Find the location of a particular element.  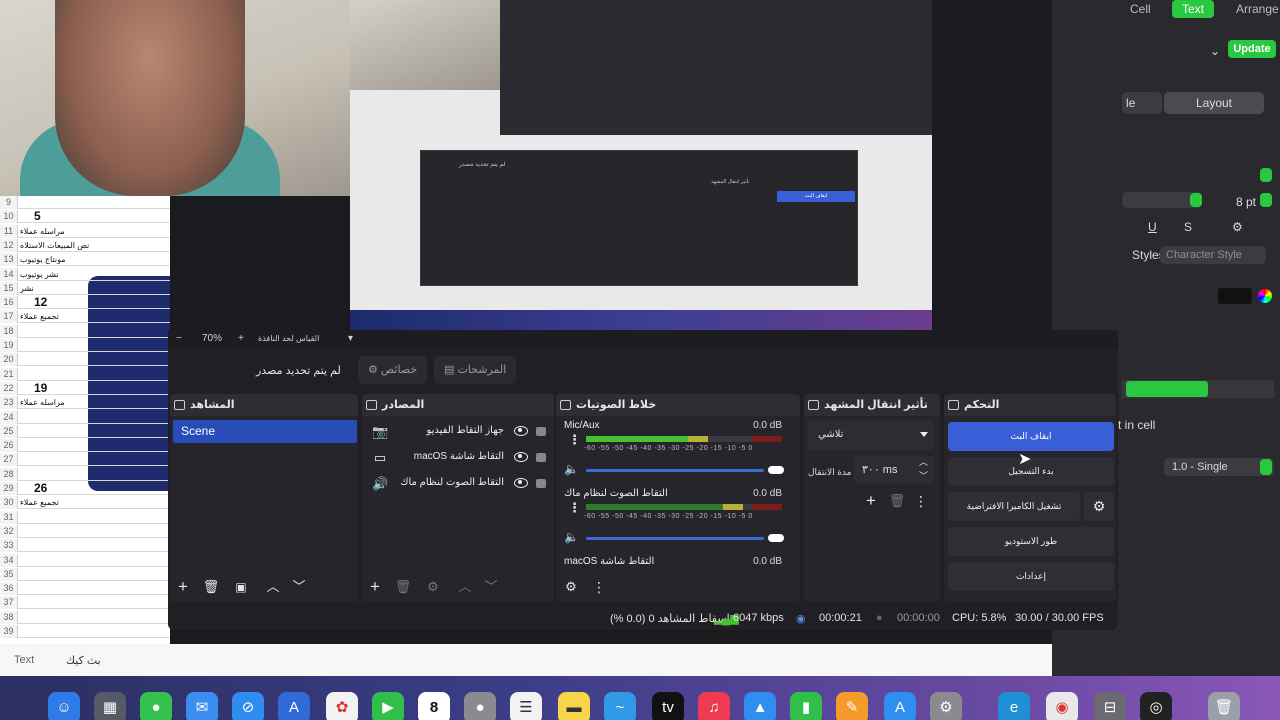

color-swatch is located at coordinates (1235, 296).